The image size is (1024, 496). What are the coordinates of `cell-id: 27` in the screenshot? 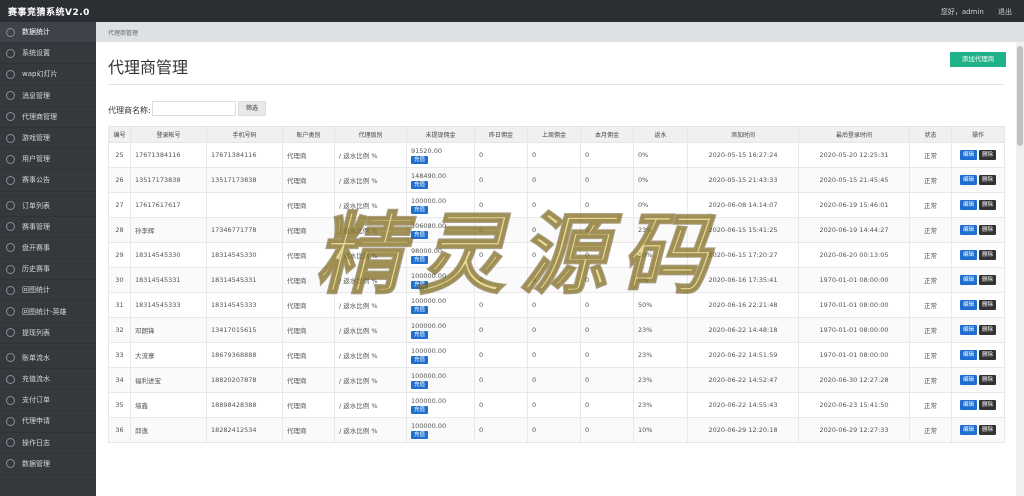 It's located at (119, 205).